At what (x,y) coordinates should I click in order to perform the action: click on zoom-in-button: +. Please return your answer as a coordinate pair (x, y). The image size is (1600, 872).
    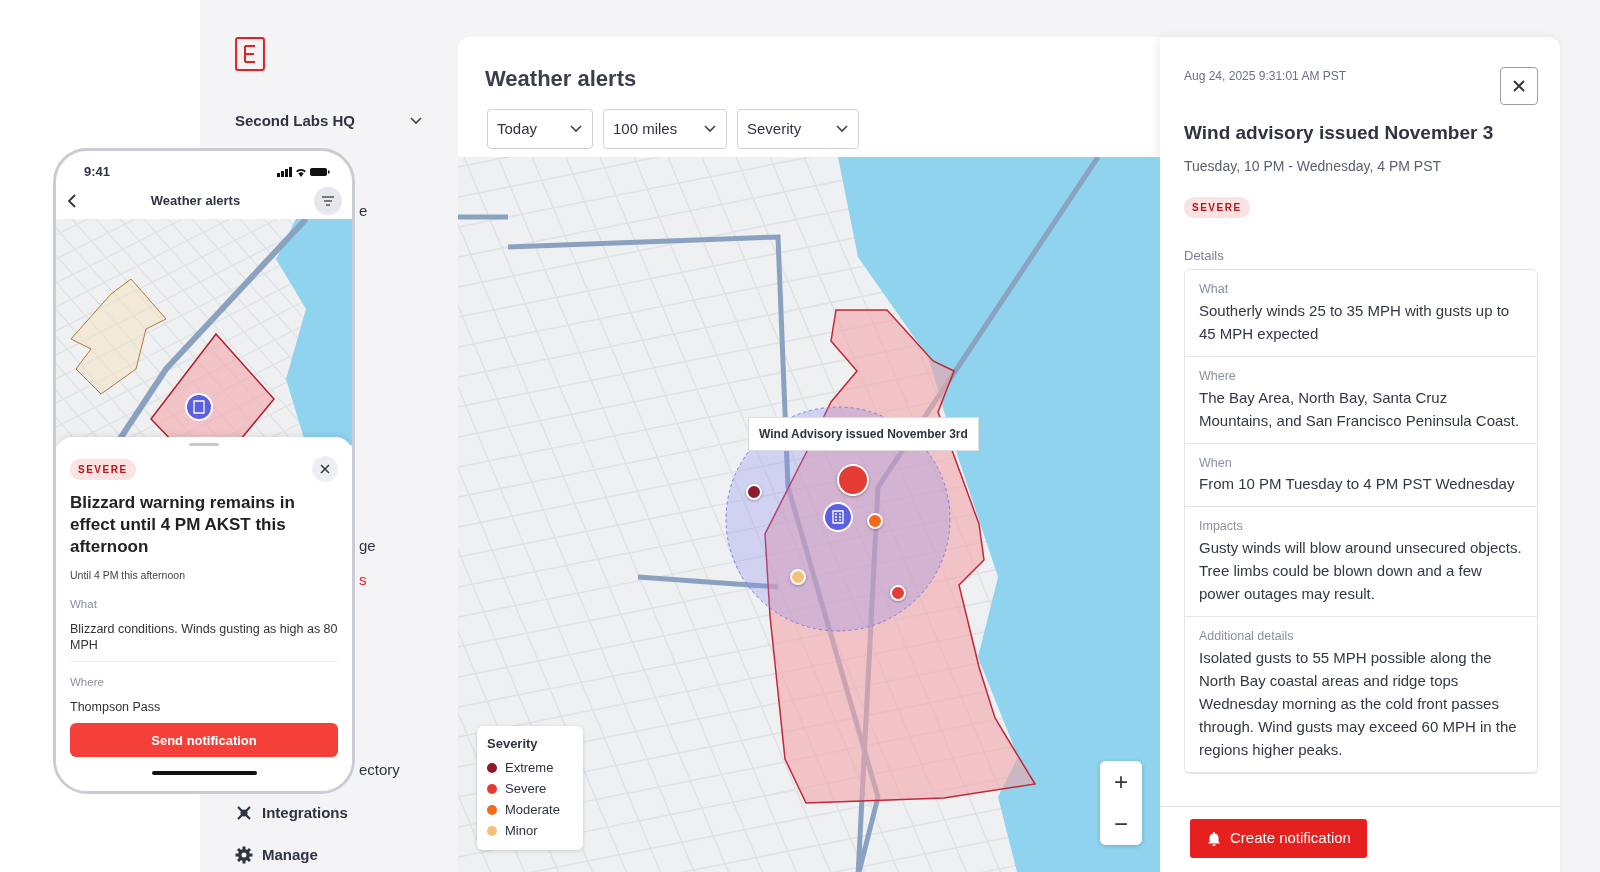
    Looking at the image, I should click on (1121, 782).